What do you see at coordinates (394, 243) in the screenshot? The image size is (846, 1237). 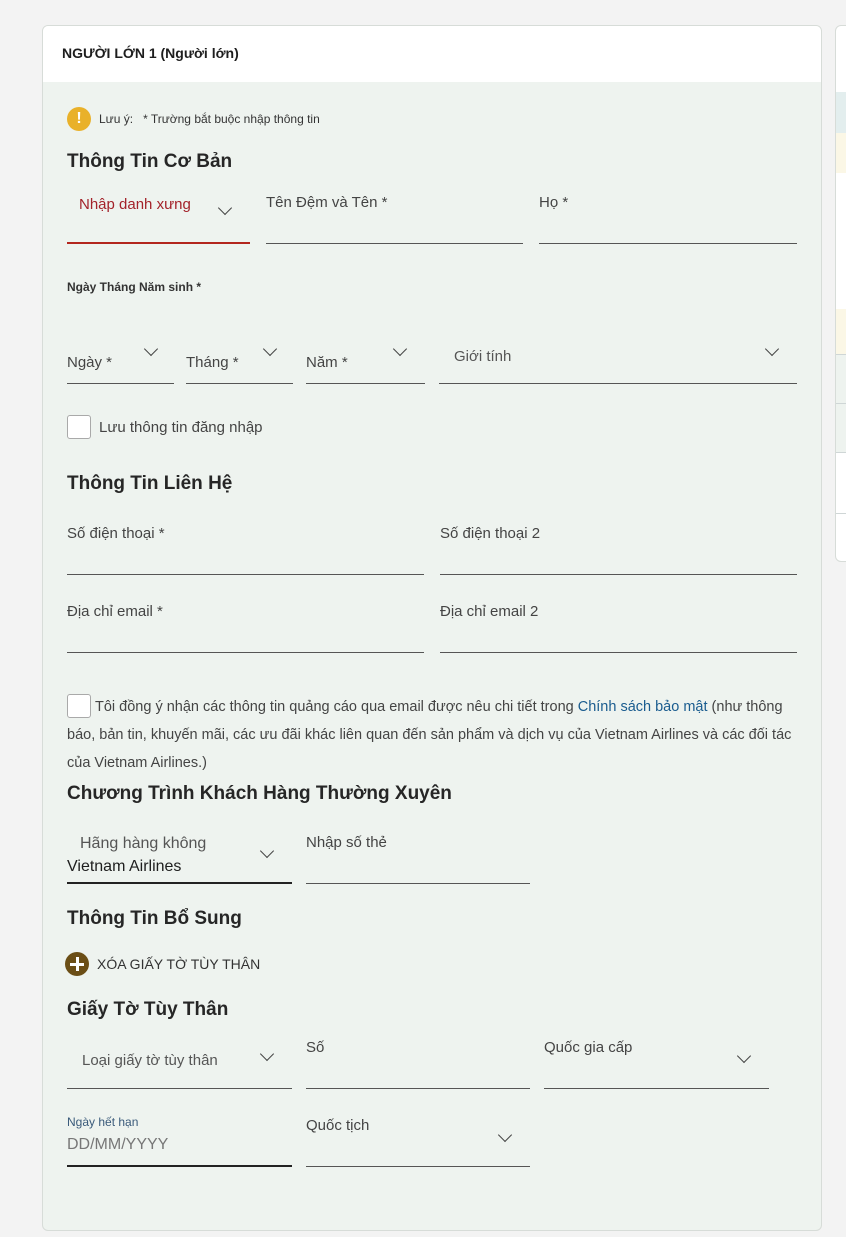 I see `first-middle-name-underline` at bounding box center [394, 243].